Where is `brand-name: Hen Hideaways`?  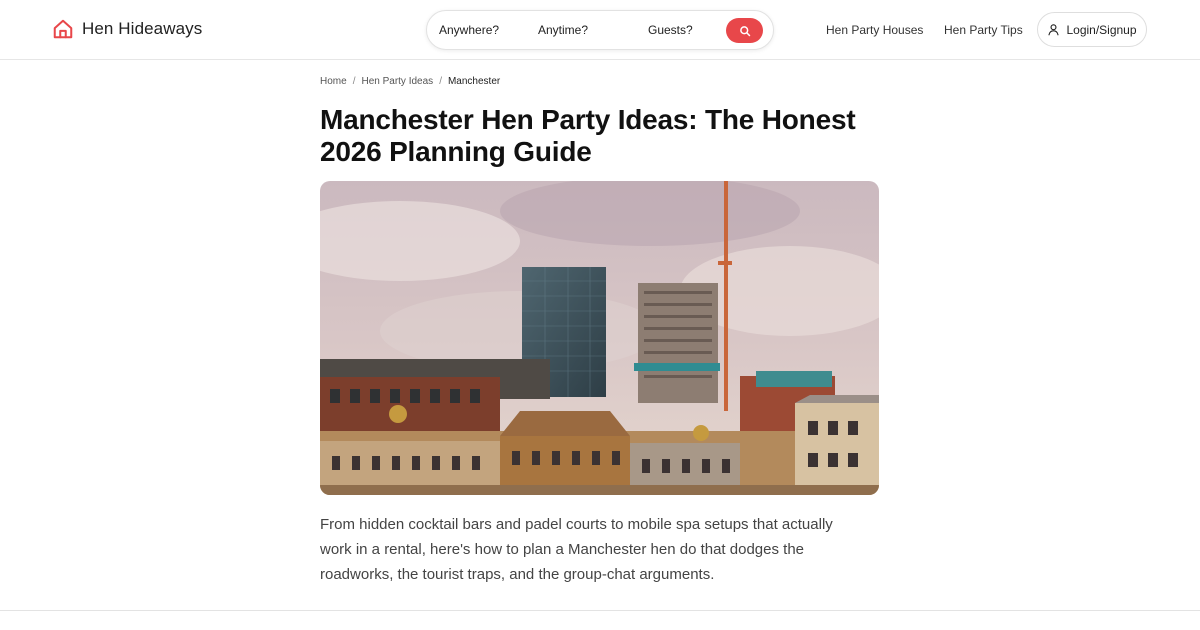
brand-name: Hen Hideaways is located at coordinates (142, 28).